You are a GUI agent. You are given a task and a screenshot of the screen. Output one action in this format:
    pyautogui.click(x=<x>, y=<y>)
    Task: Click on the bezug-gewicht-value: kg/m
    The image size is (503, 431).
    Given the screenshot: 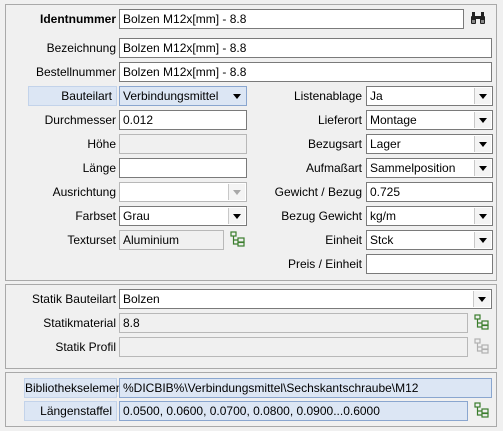 What is the action you would take?
    pyautogui.click(x=383, y=216)
    